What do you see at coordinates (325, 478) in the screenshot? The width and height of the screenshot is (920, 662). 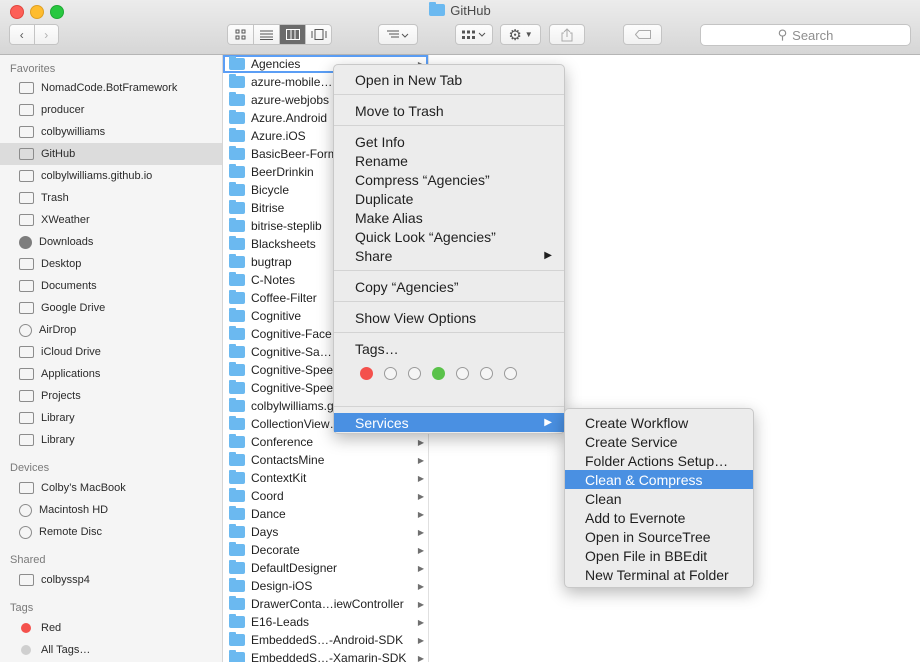 I see `folder-row: ContextKit ▶` at bounding box center [325, 478].